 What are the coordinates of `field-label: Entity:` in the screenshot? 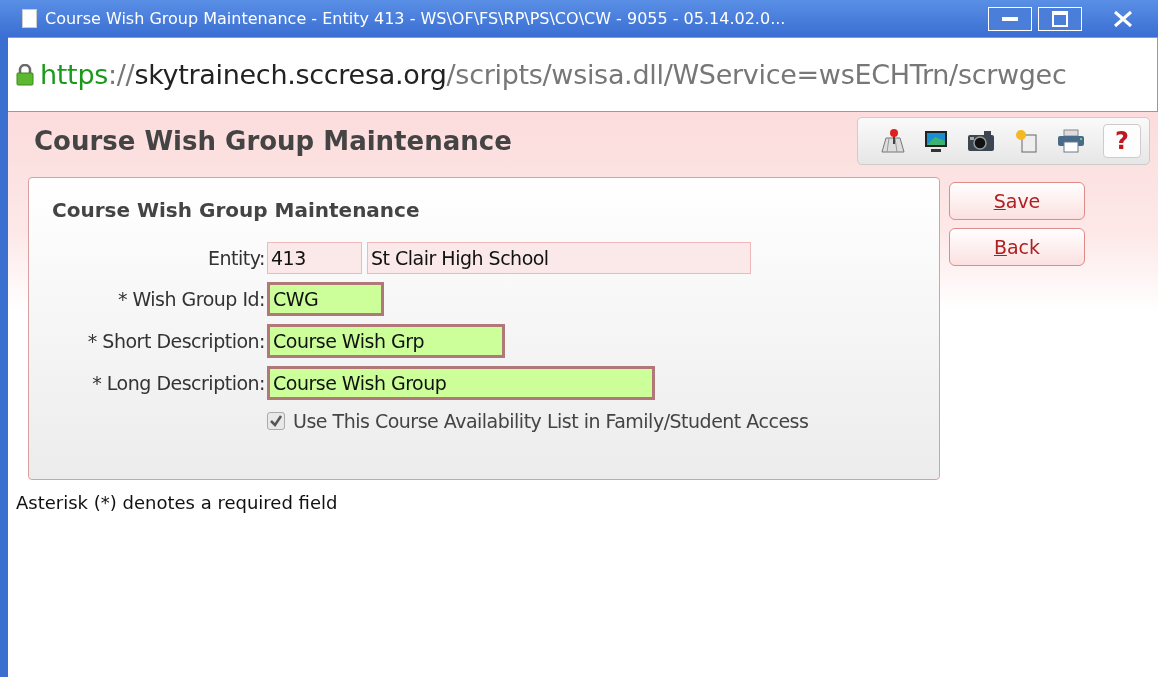 It's located at (236, 258).